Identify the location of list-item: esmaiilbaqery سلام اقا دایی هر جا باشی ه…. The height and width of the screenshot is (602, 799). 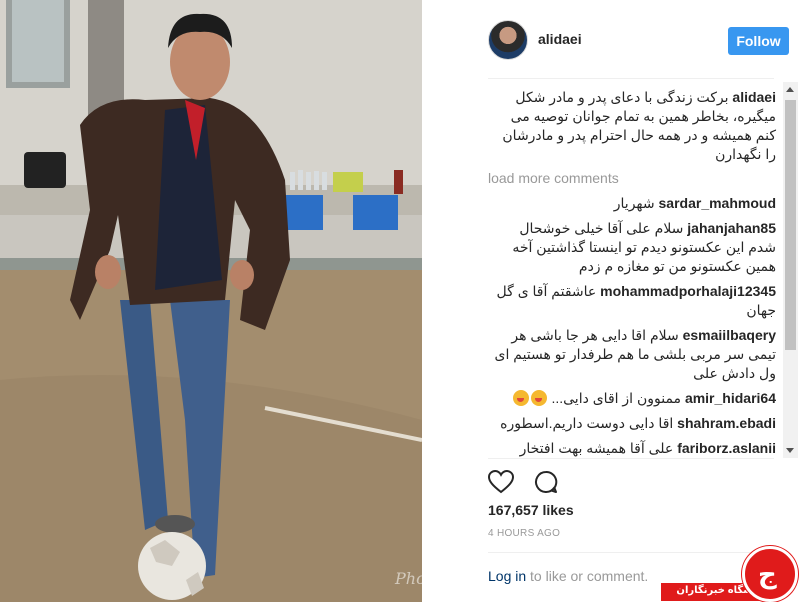
(632, 354).